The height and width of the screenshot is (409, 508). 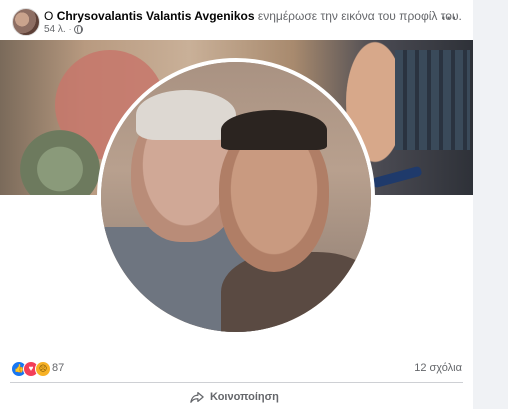 What do you see at coordinates (197, 397) in the screenshot?
I see `share-arrow-icon` at bounding box center [197, 397].